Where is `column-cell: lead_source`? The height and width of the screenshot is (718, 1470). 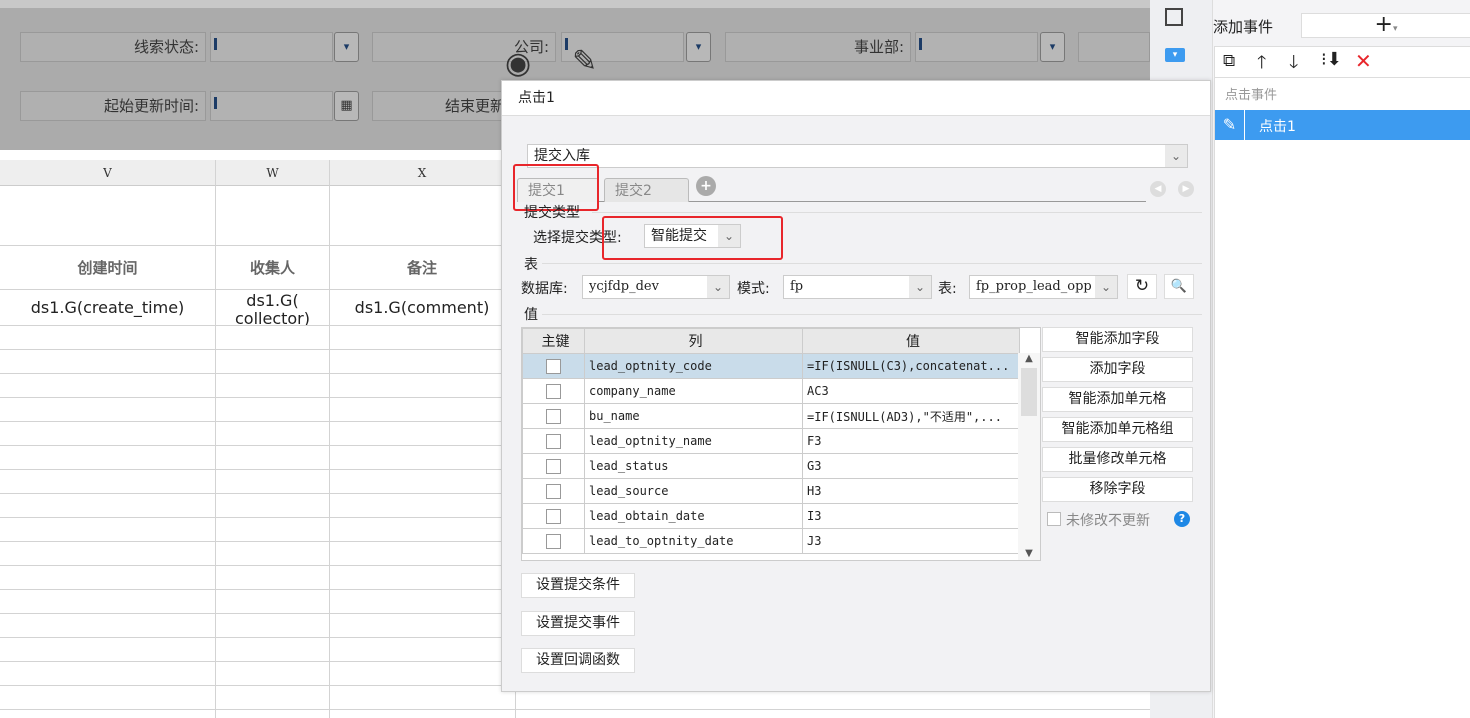 column-cell: lead_source is located at coordinates (693, 491).